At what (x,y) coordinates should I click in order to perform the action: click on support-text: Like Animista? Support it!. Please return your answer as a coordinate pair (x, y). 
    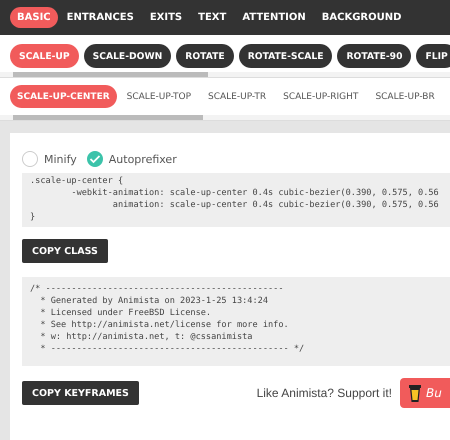
    Looking at the image, I should click on (324, 393).